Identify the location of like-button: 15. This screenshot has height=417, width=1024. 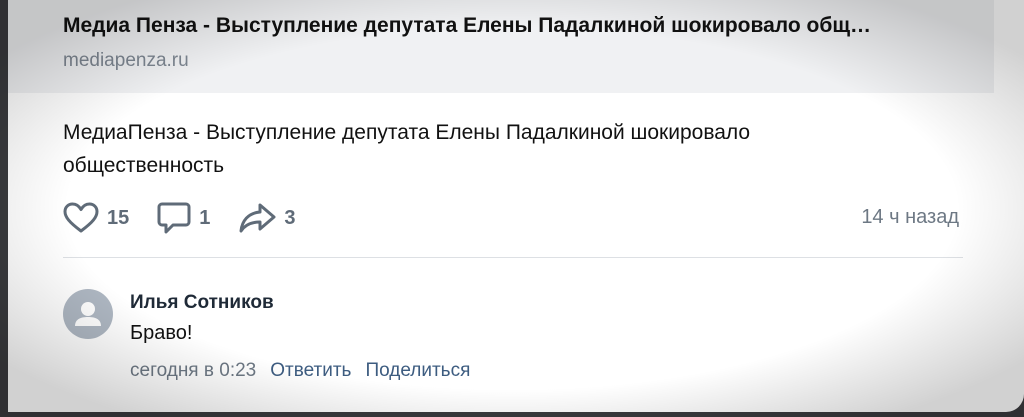
(96, 218).